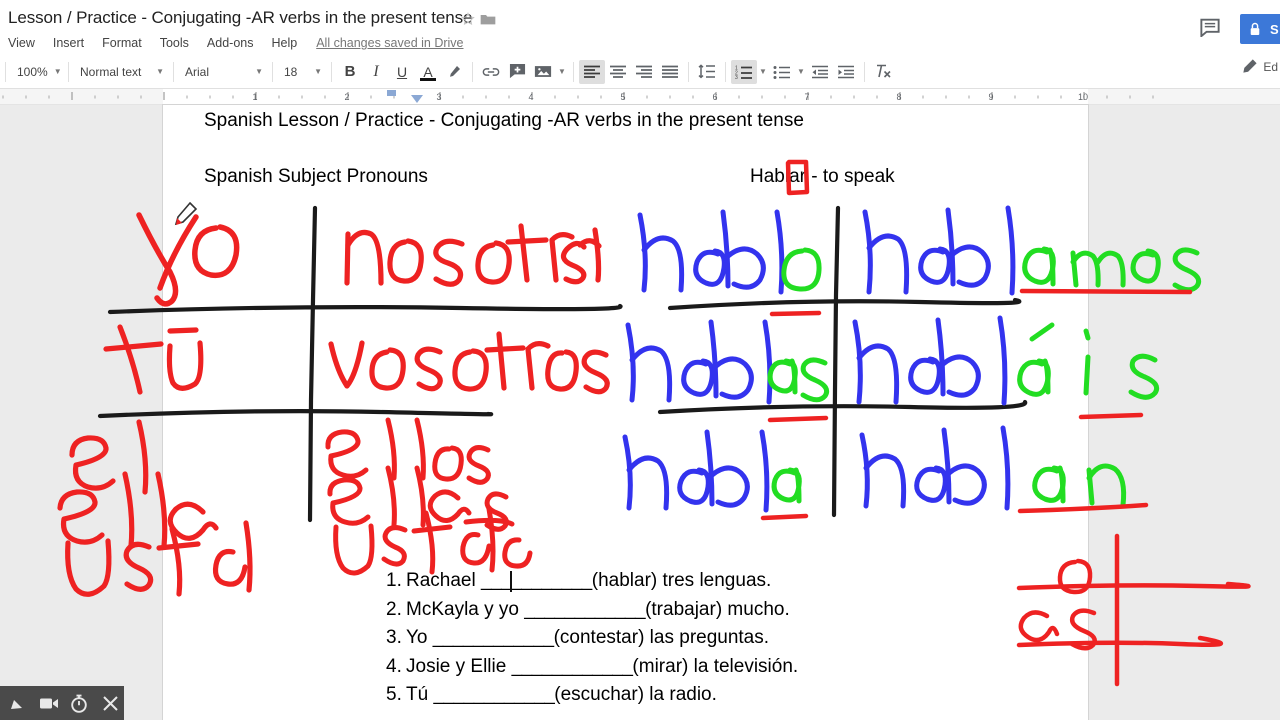  What do you see at coordinates (618, 72) in the screenshot?
I see `align-center-button` at bounding box center [618, 72].